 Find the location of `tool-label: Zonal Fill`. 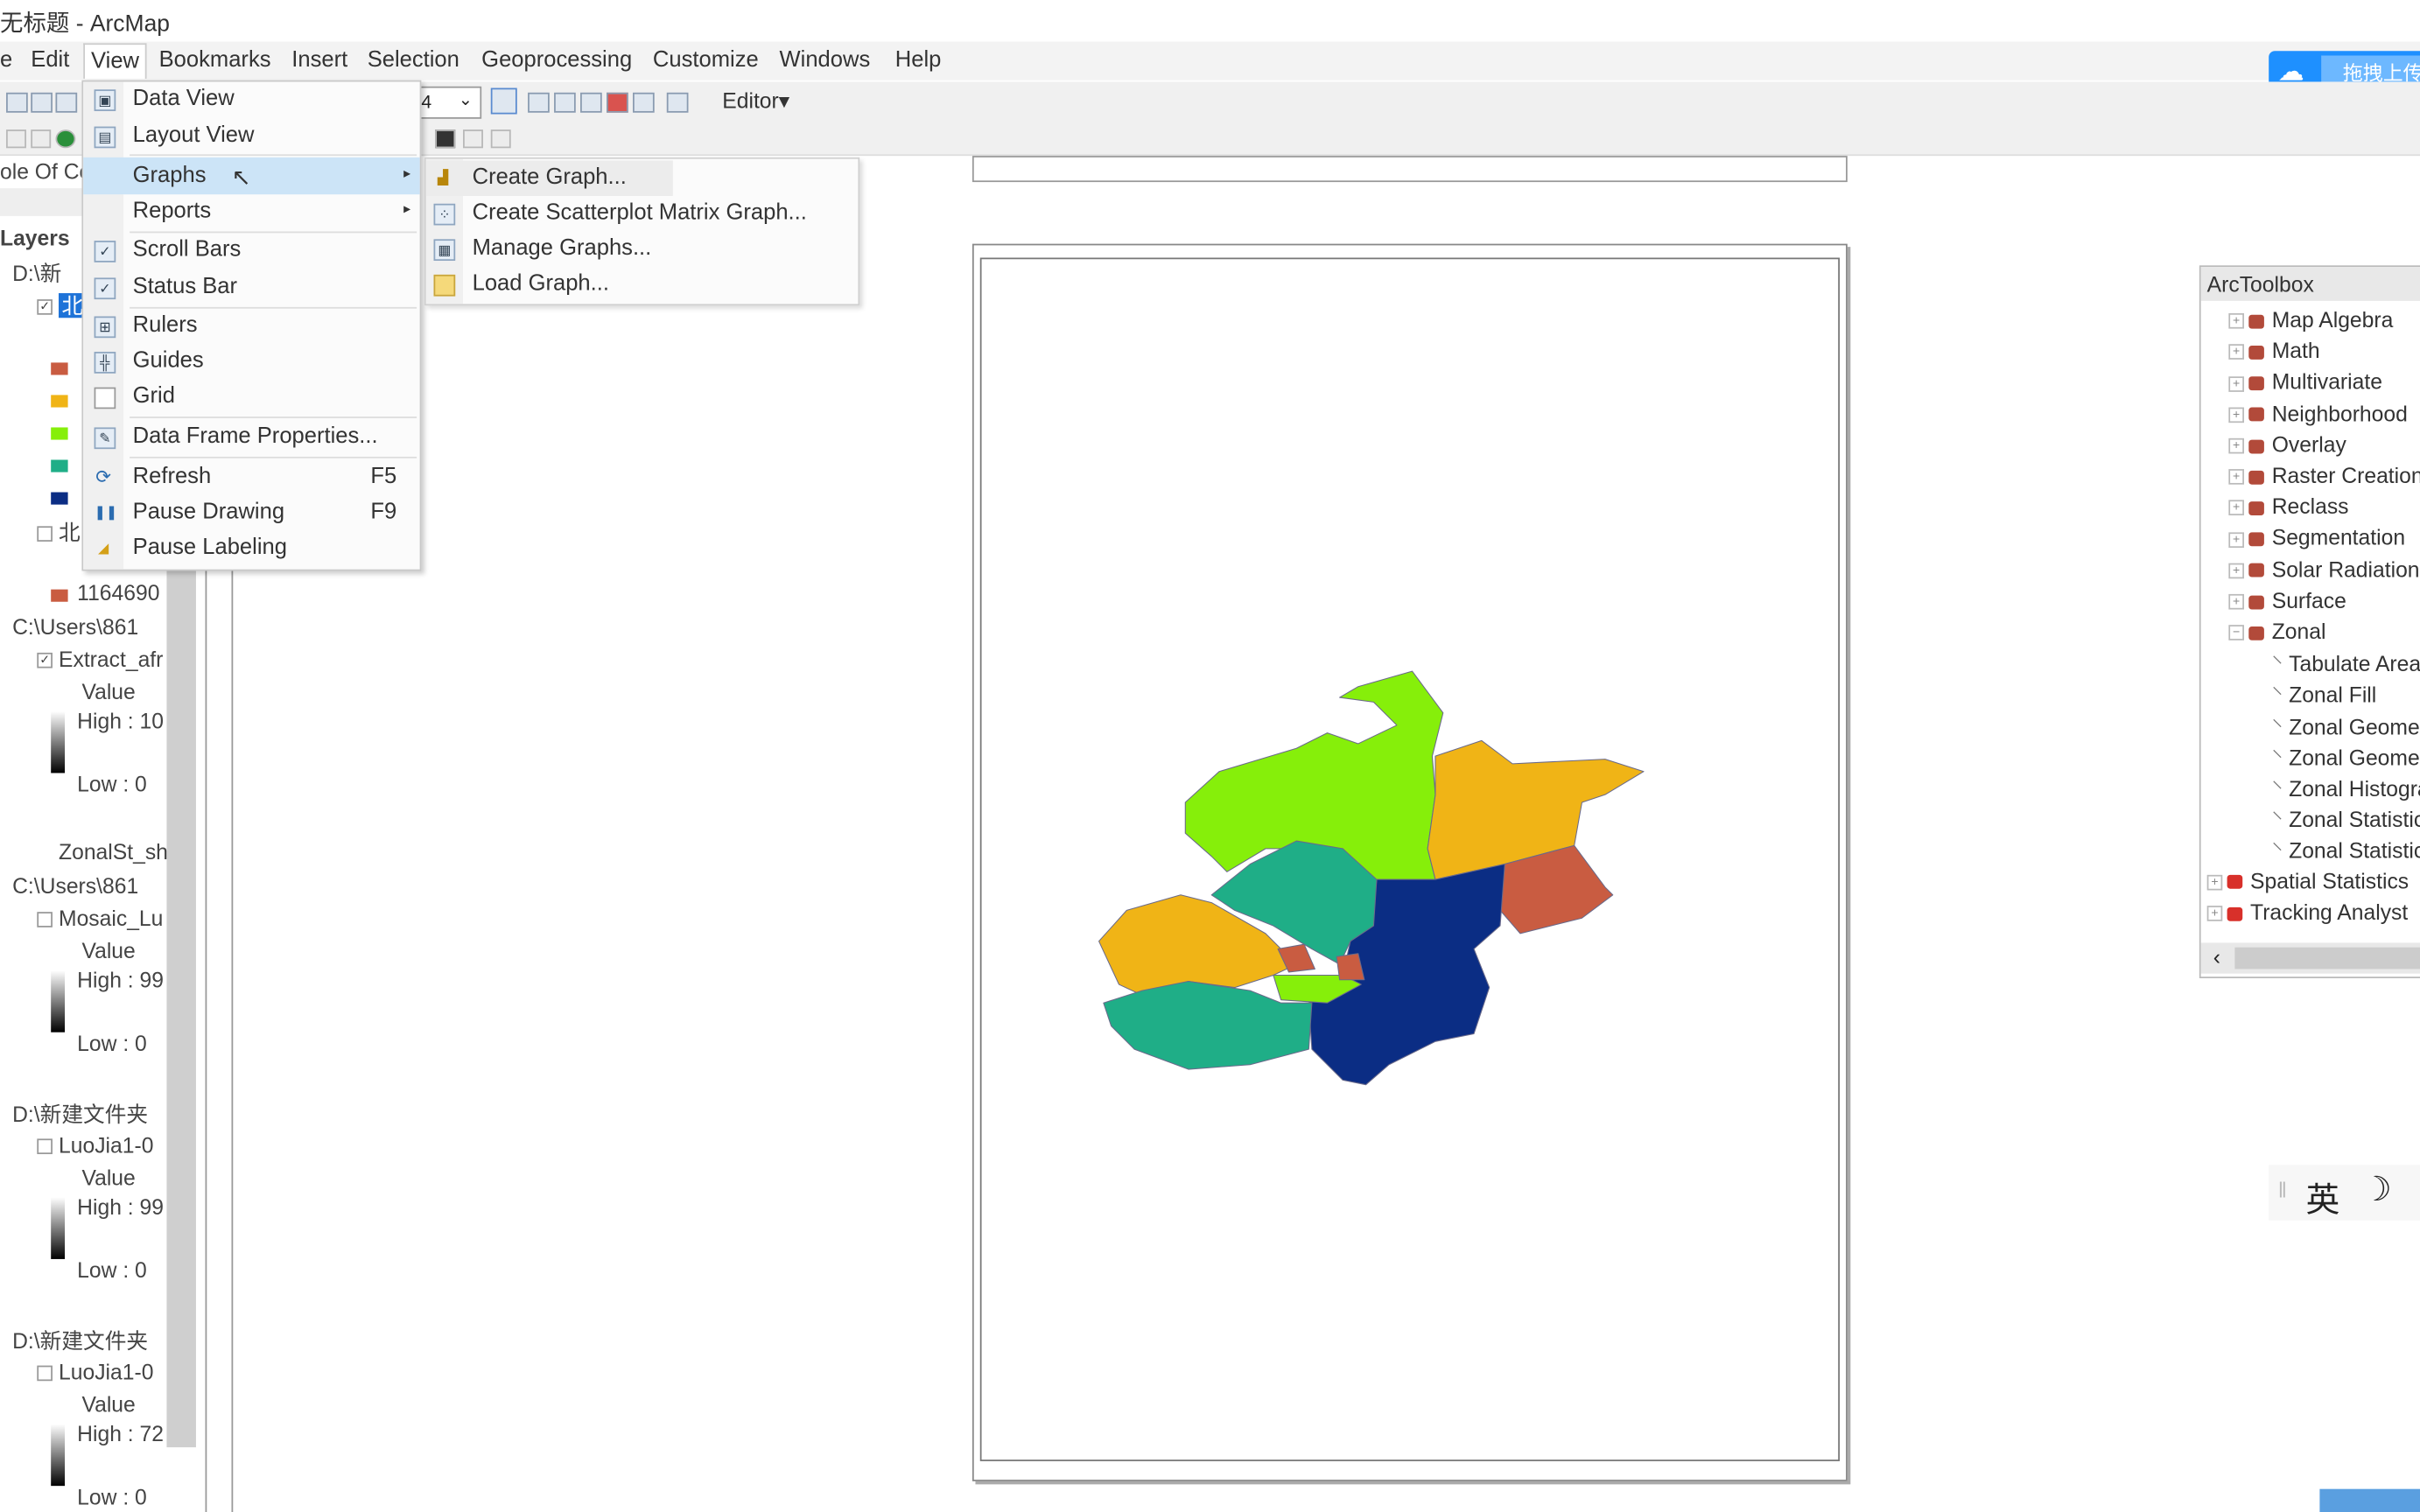

tool-label: Zonal Fill is located at coordinates (2333, 695).